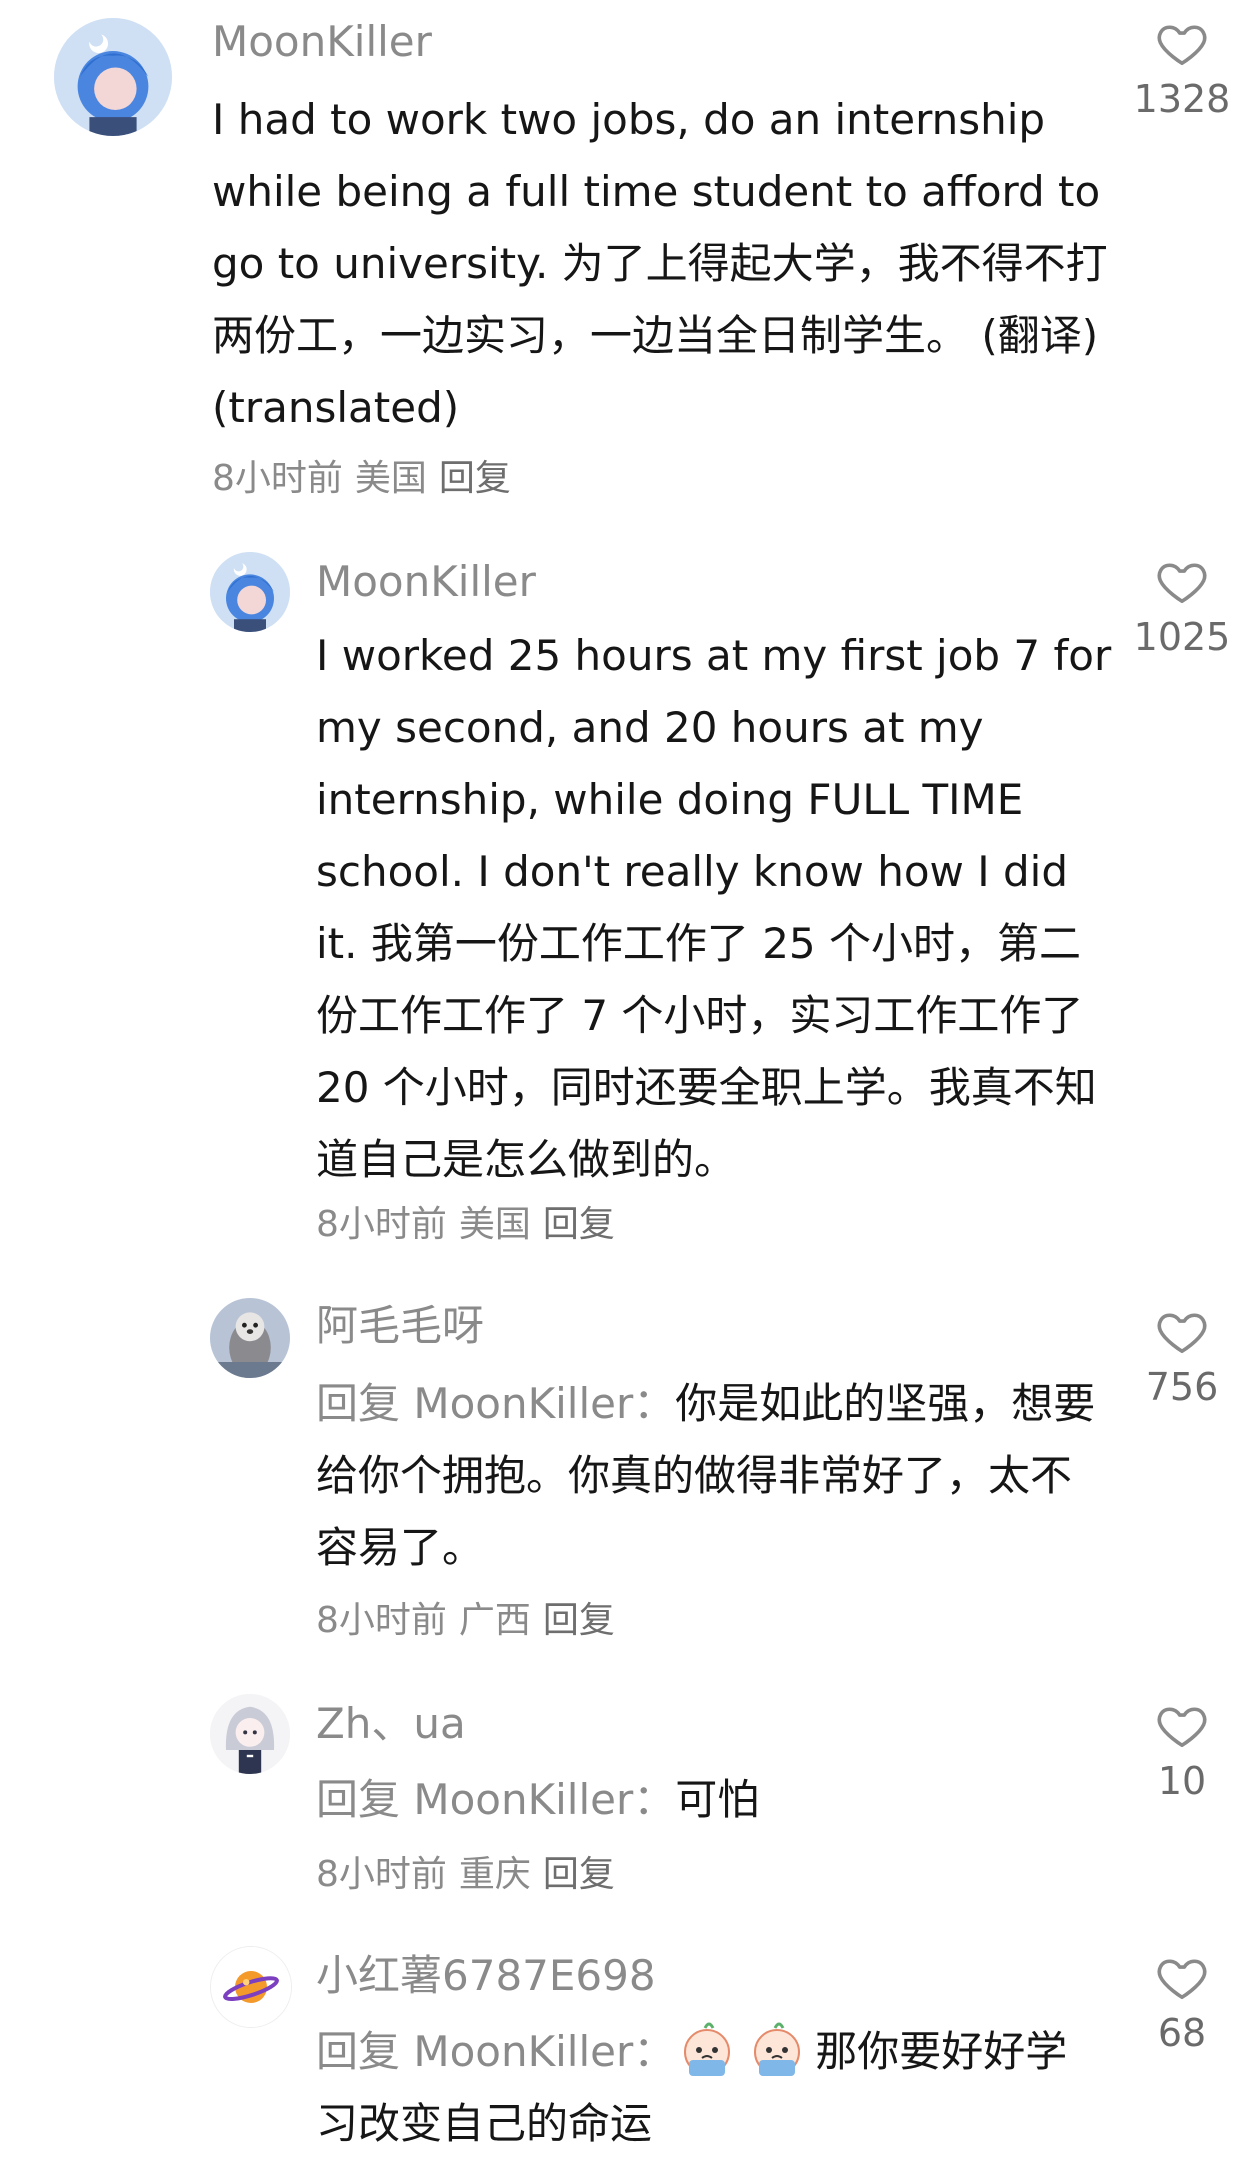 This screenshot has width=1260, height=2160. Describe the element at coordinates (1182, 1781) in the screenshot. I see `like-count: 10` at that location.